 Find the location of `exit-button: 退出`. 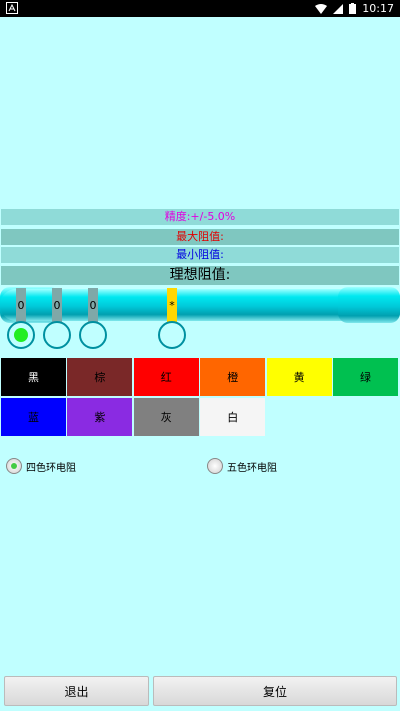

exit-button: 退出 is located at coordinates (76, 691).